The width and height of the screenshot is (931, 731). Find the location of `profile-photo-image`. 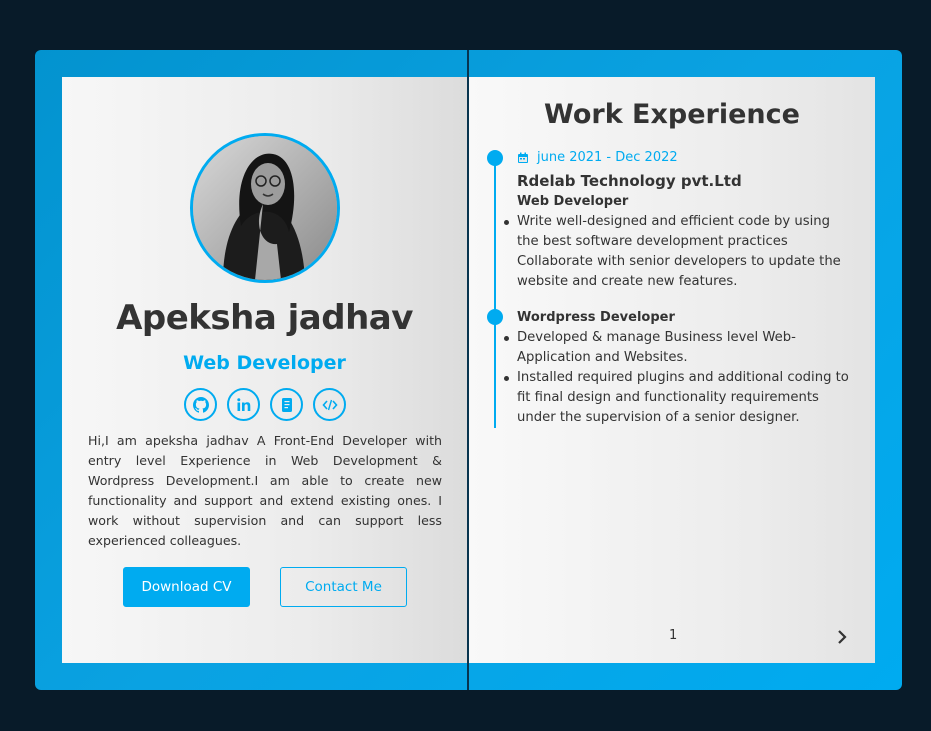

profile-photo-image is located at coordinates (265, 208).